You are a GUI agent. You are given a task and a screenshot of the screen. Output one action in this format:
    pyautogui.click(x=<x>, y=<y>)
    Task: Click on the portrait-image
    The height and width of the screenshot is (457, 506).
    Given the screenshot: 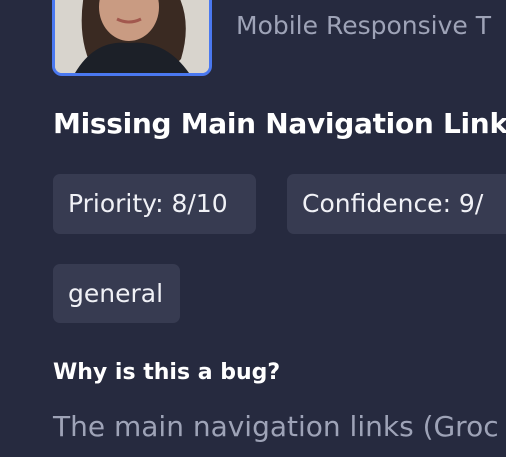 What is the action you would take?
    pyautogui.click(x=132, y=36)
    